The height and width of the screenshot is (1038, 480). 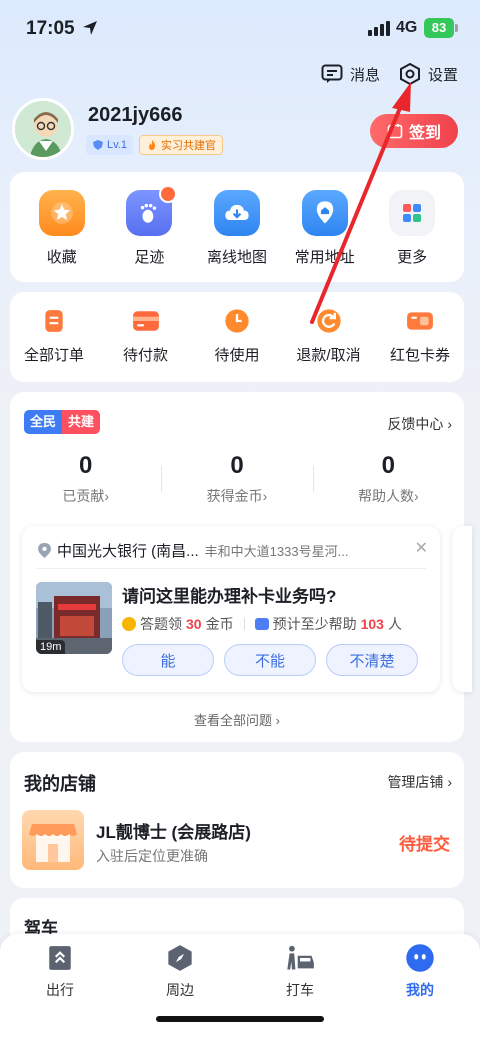 What do you see at coordinates (236, 213) in the screenshot?
I see `download-cloud-icon` at bounding box center [236, 213].